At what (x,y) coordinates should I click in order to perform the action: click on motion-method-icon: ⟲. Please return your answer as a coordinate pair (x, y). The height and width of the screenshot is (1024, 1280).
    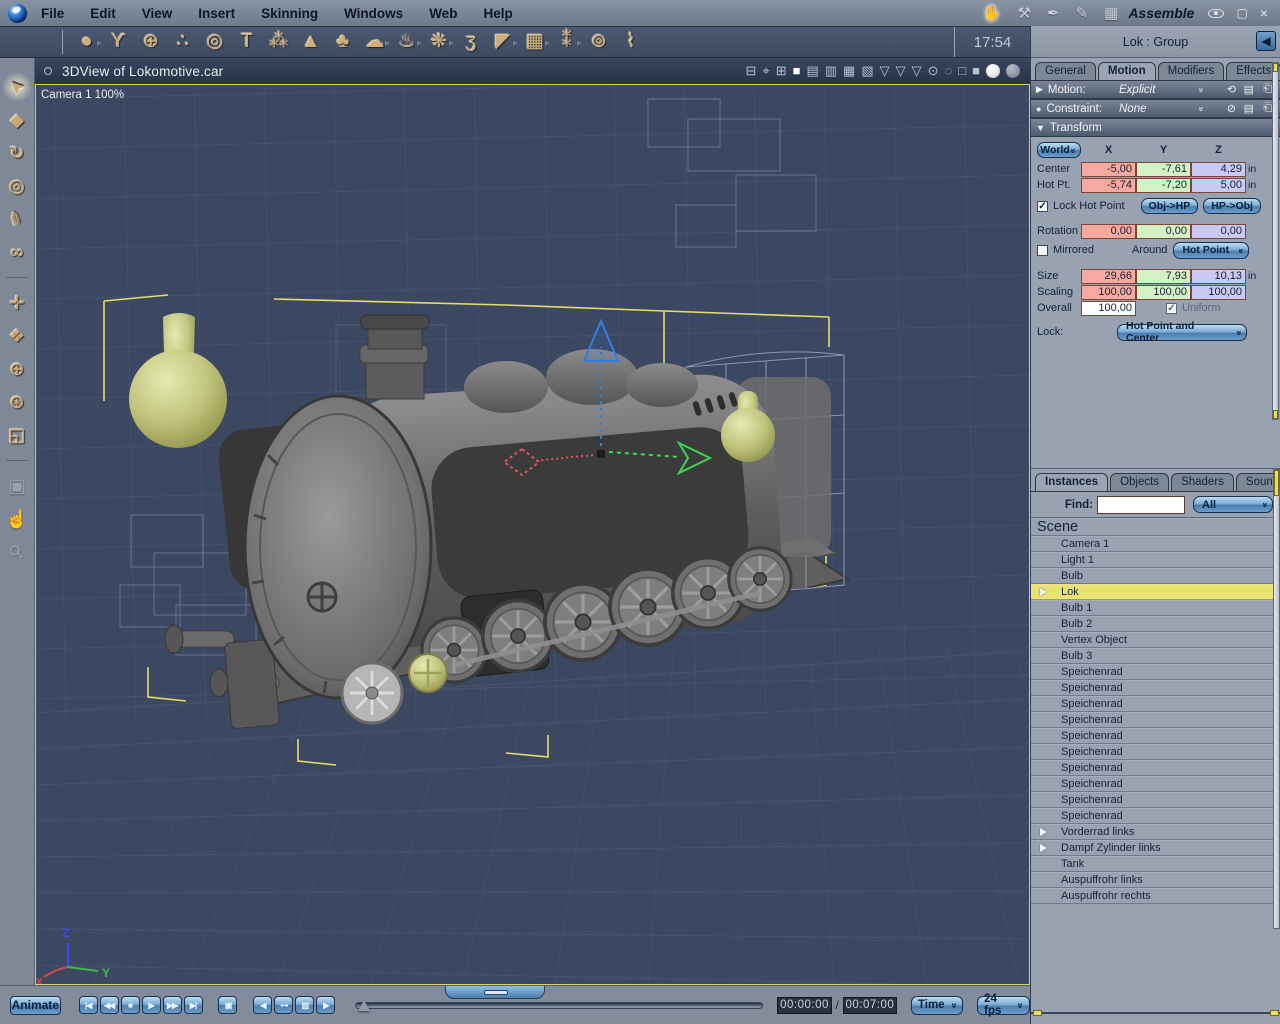
    Looking at the image, I should click on (1231, 89).